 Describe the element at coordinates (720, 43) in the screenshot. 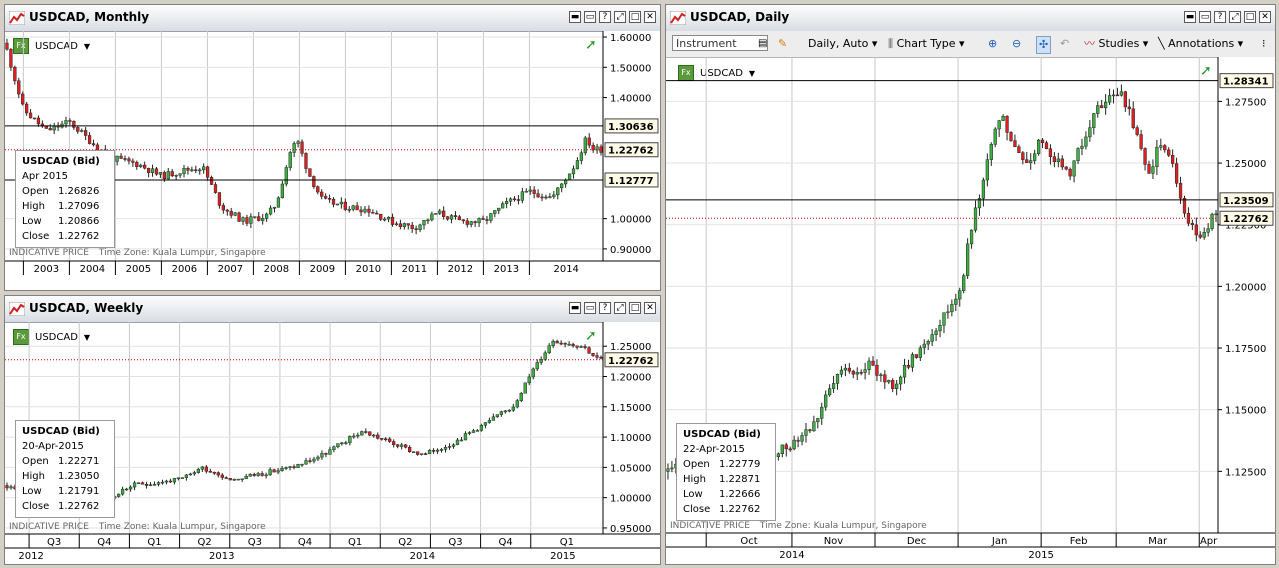

I see `instrument-input: Instrument` at that location.